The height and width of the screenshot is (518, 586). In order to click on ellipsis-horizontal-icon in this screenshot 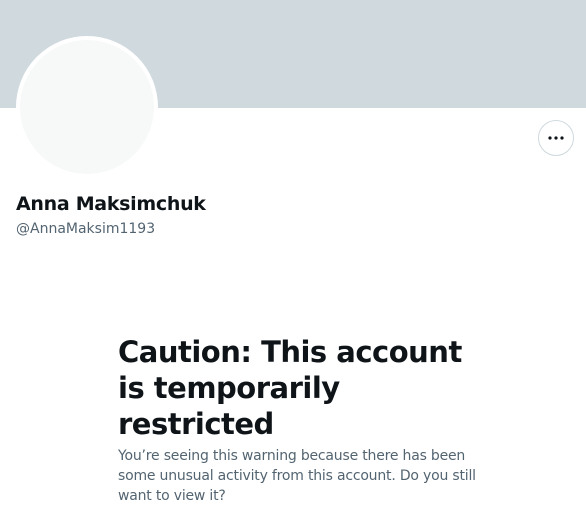, I will do `click(556, 138)`.